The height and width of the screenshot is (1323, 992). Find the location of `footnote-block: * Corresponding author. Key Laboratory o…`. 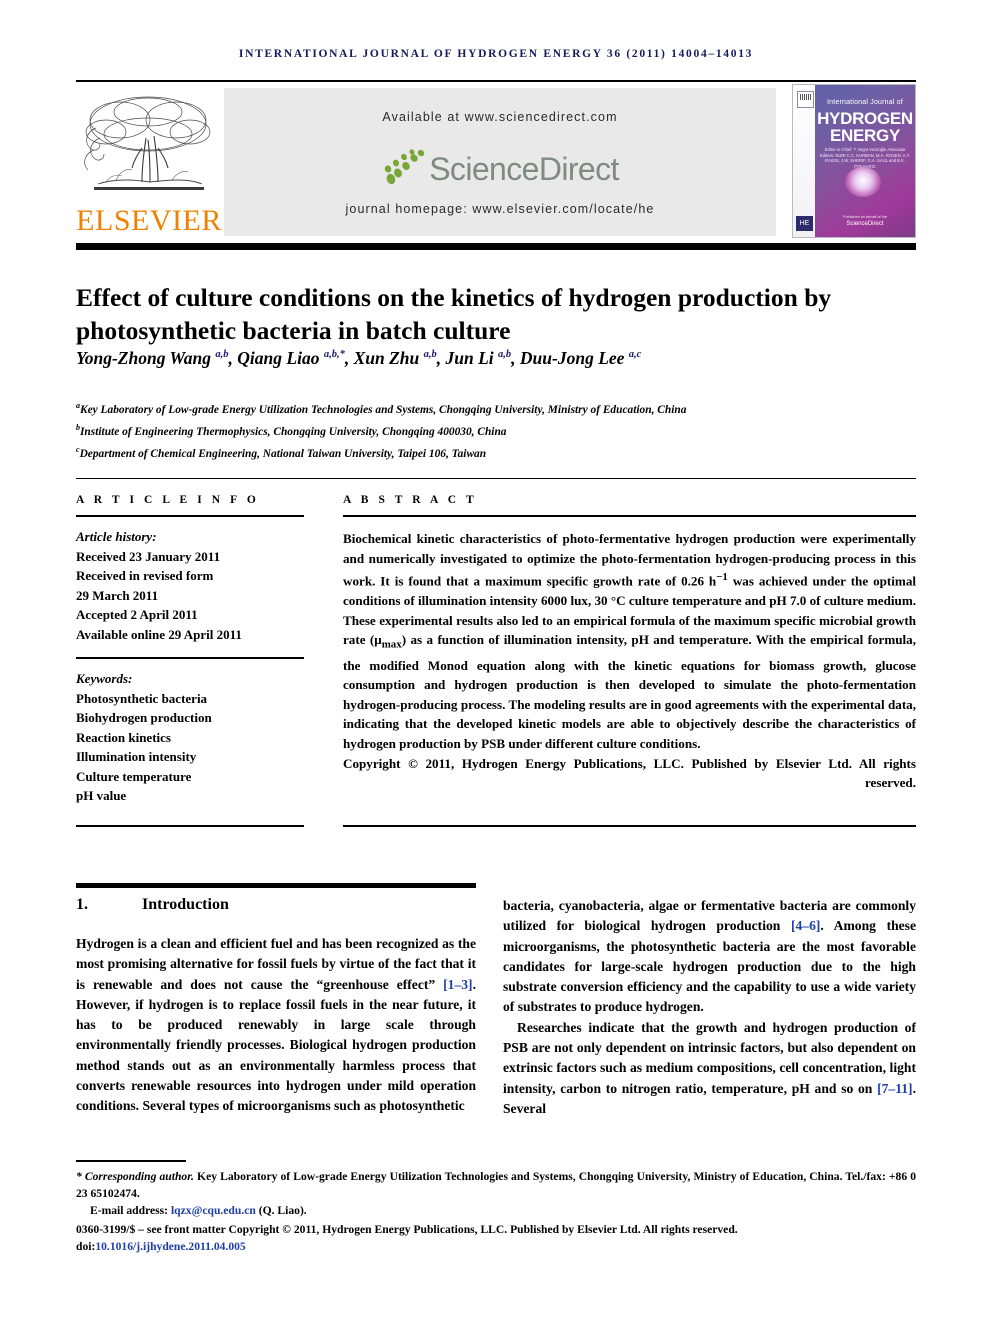

footnote-block: * Corresponding author. Key Laboratory o… is located at coordinates (496, 1194).